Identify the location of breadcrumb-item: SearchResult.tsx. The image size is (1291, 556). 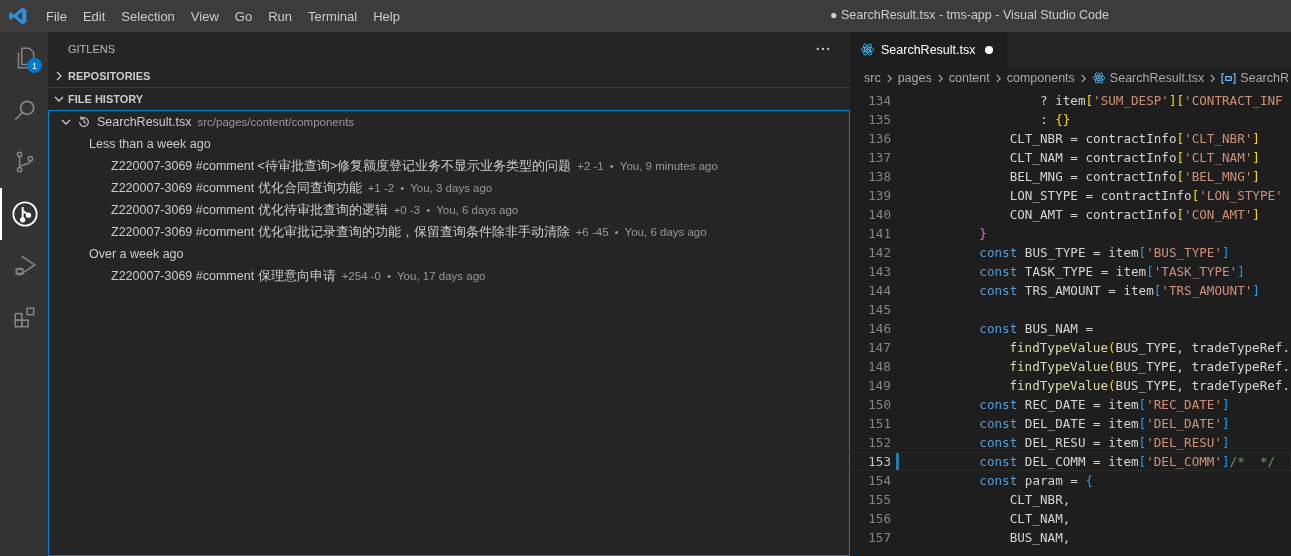
(1148, 78).